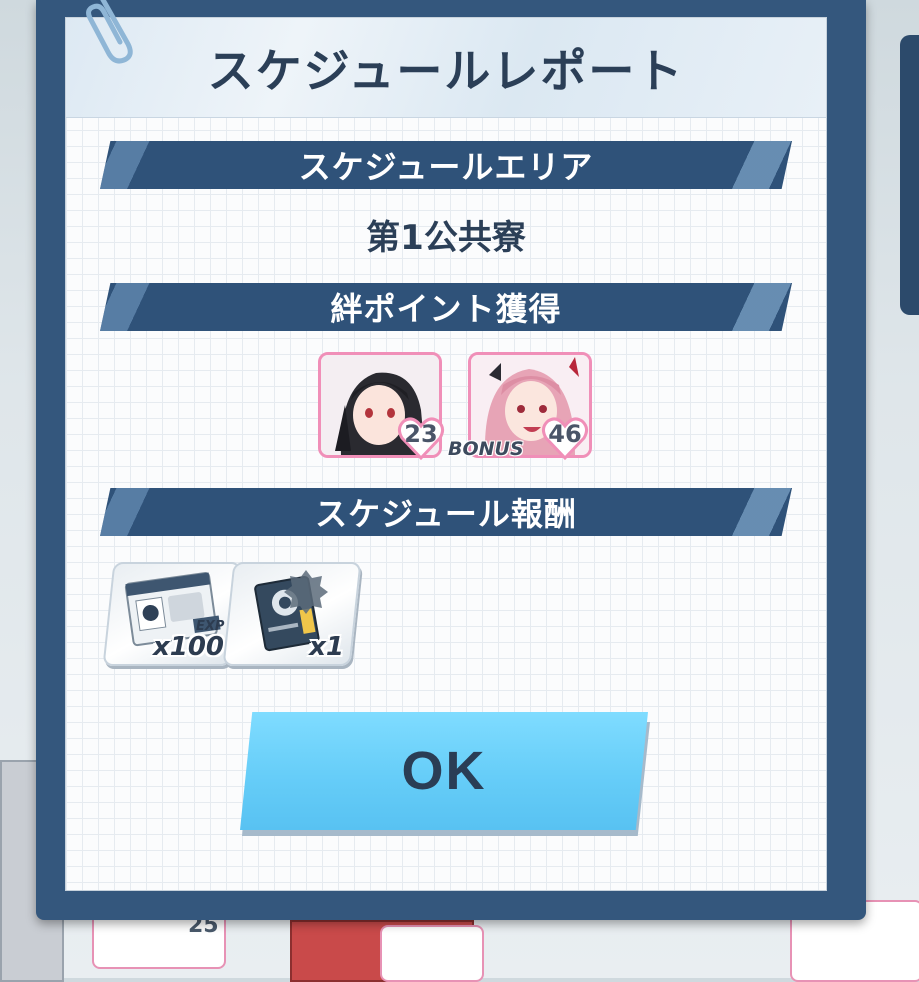  What do you see at coordinates (486, 449) in the screenshot?
I see `bonus-badge: BONUS` at bounding box center [486, 449].